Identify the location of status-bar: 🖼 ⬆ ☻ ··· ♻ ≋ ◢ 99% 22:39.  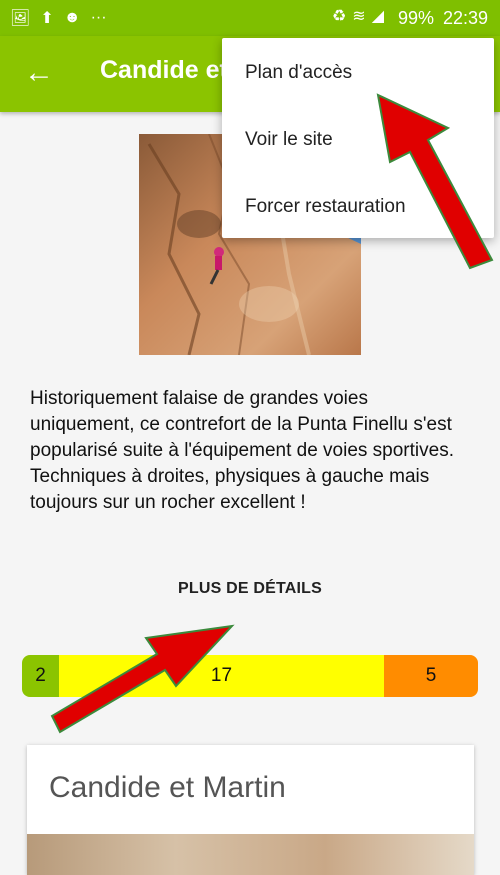
(250, 18).